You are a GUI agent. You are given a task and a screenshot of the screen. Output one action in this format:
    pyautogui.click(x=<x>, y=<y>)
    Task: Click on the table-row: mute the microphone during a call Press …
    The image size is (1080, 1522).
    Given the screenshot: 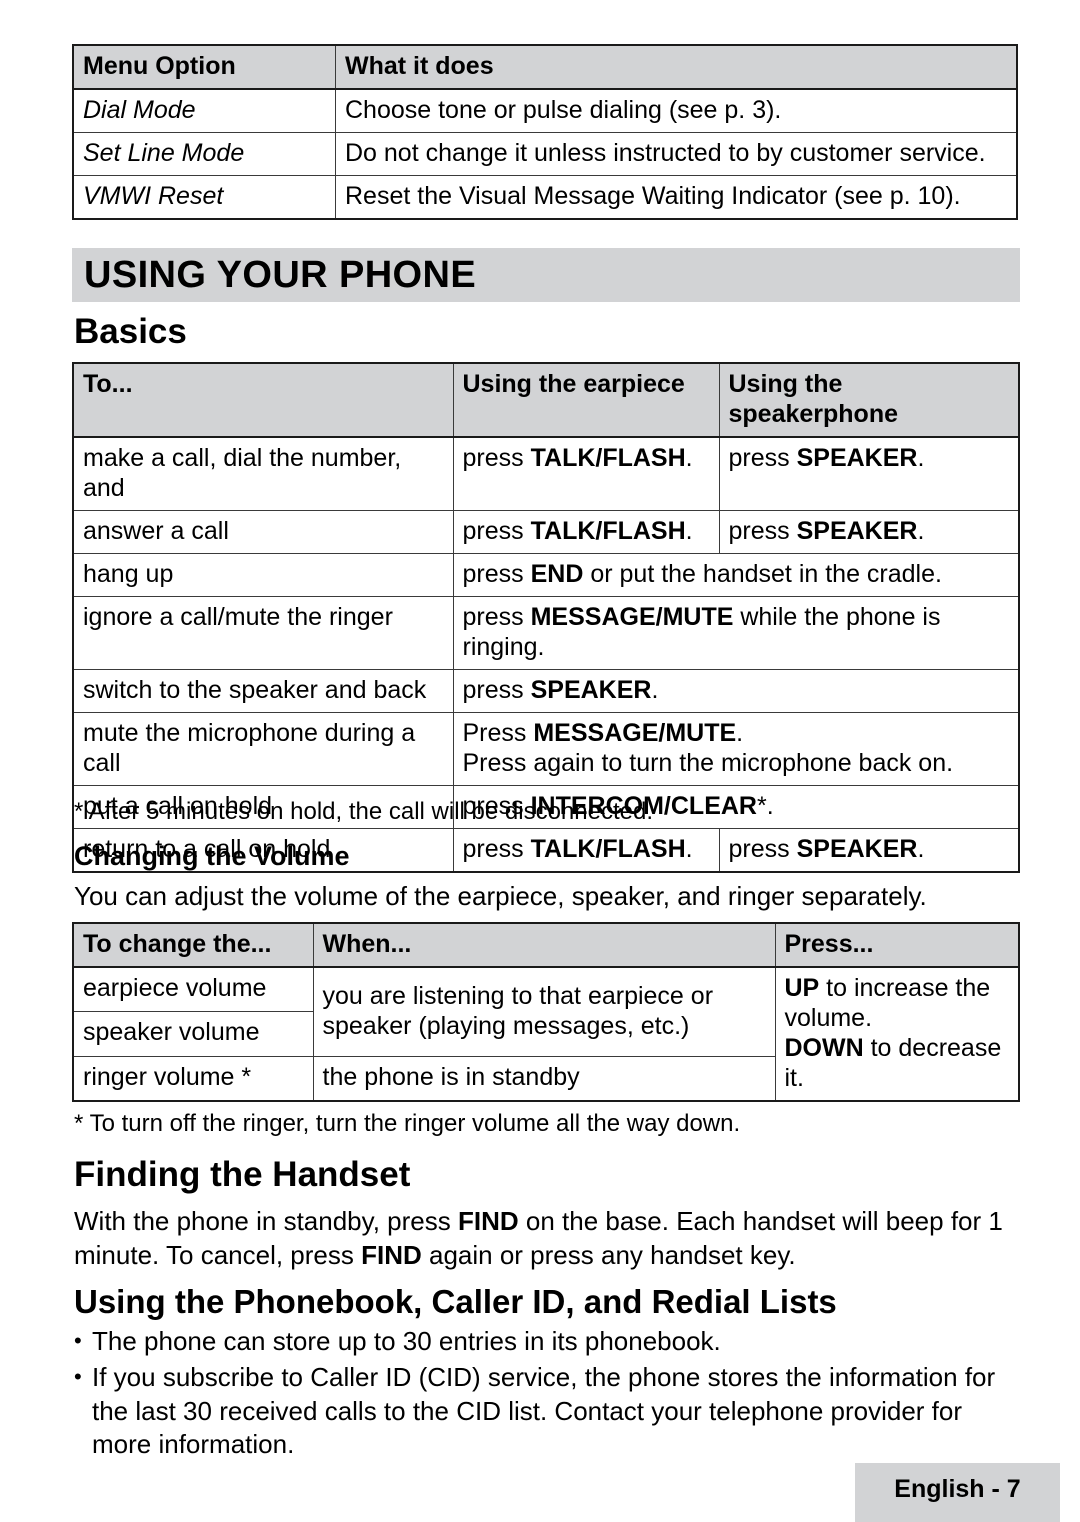 What is the action you would take?
    pyautogui.click(x=546, y=749)
    